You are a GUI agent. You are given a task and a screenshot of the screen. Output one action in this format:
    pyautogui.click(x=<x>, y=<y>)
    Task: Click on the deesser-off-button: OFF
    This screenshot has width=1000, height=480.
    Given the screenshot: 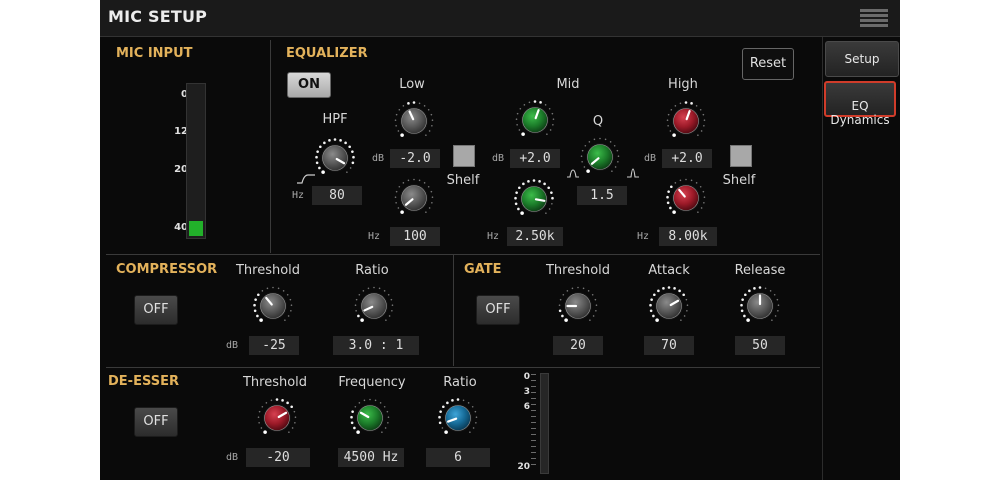 What is the action you would take?
    pyautogui.click(x=156, y=422)
    